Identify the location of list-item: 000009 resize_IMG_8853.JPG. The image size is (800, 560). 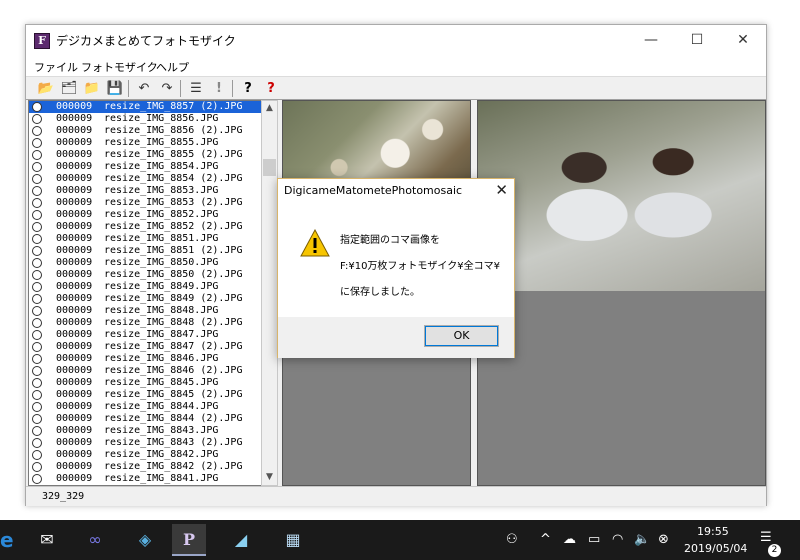
(146, 191).